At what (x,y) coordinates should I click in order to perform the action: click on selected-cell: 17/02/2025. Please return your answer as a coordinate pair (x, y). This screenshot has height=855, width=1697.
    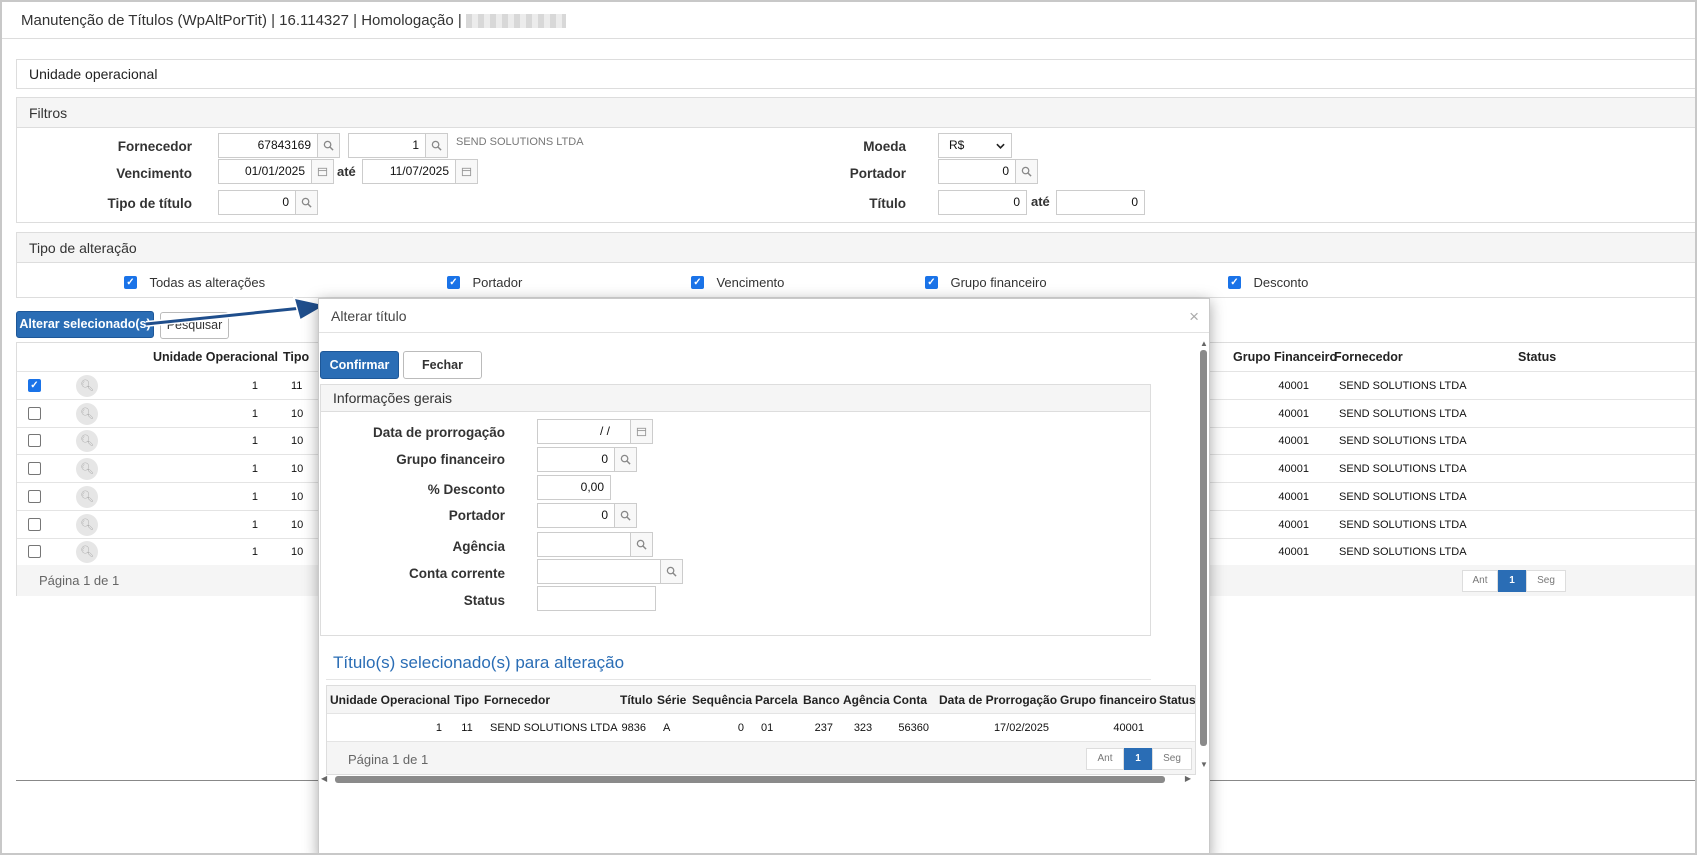
    Looking at the image, I should click on (1021, 728).